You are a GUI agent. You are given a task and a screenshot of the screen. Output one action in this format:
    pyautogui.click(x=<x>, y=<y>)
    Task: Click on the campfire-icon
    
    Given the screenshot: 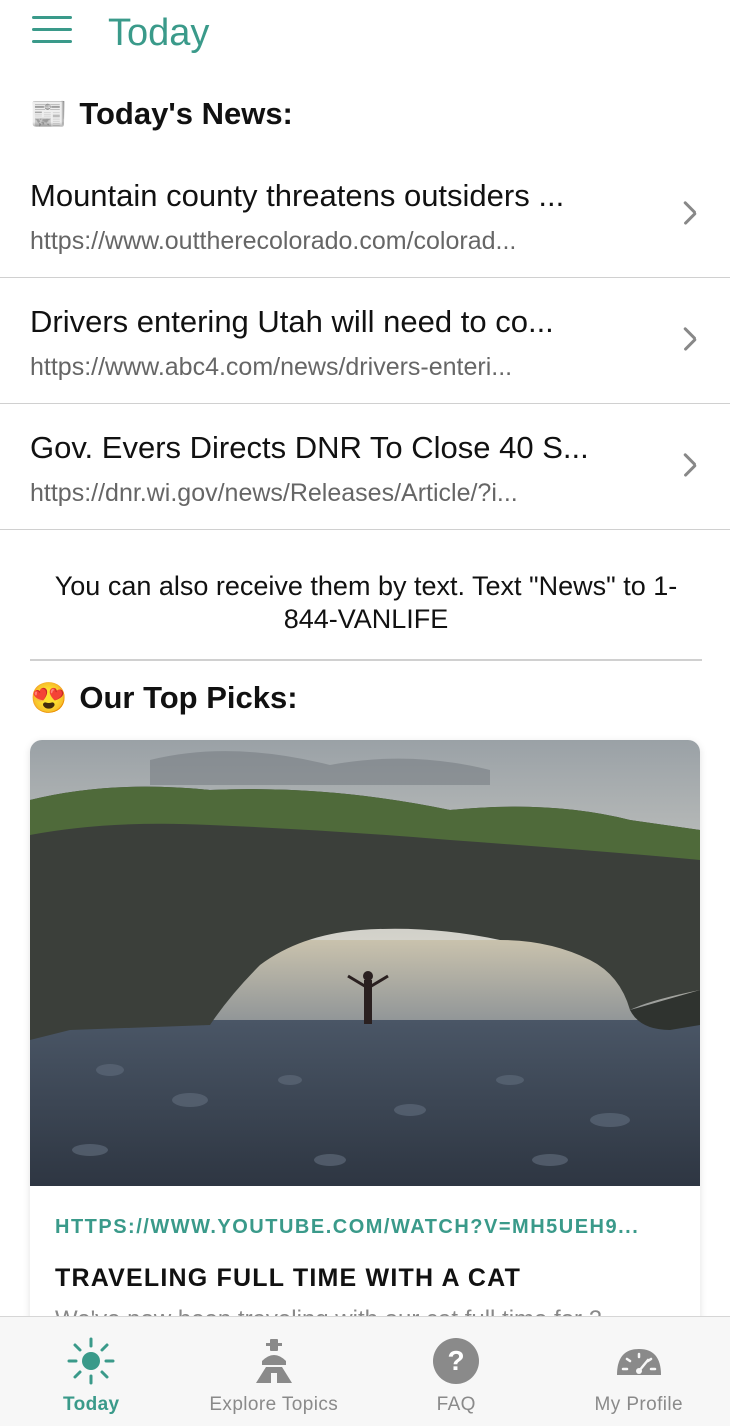 What is the action you would take?
    pyautogui.click(x=273, y=1361)
    